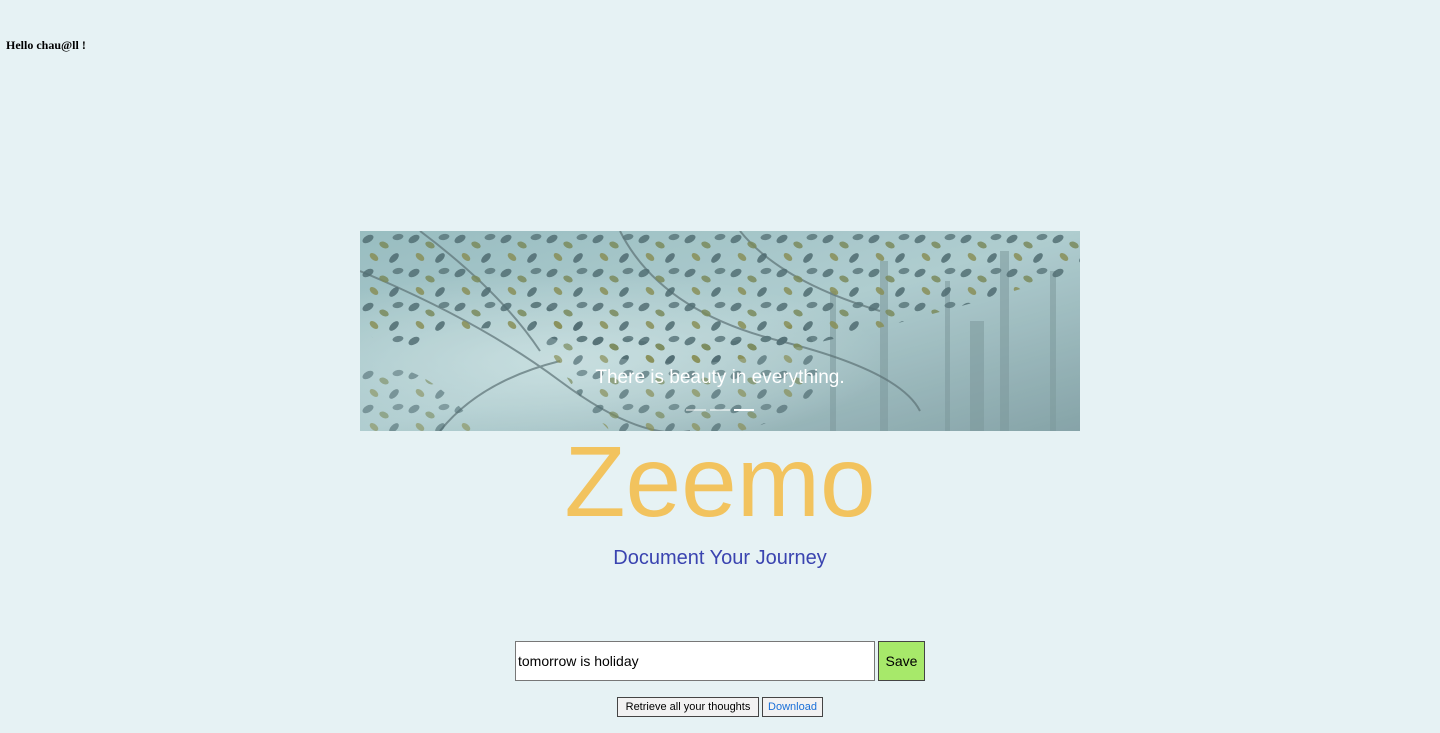 This screenshot has height=733, width=1440. I want to click on thought-input, so click(695, 661).